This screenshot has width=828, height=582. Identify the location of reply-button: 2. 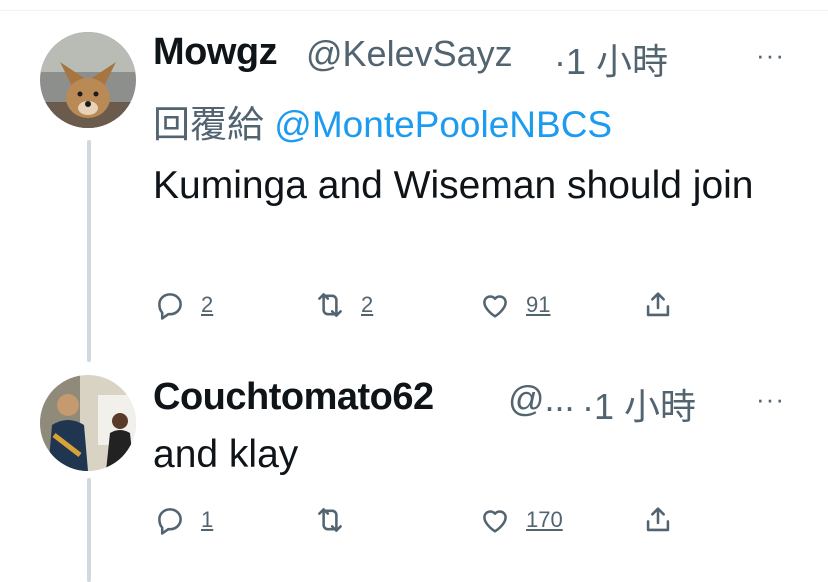
(183, 305).